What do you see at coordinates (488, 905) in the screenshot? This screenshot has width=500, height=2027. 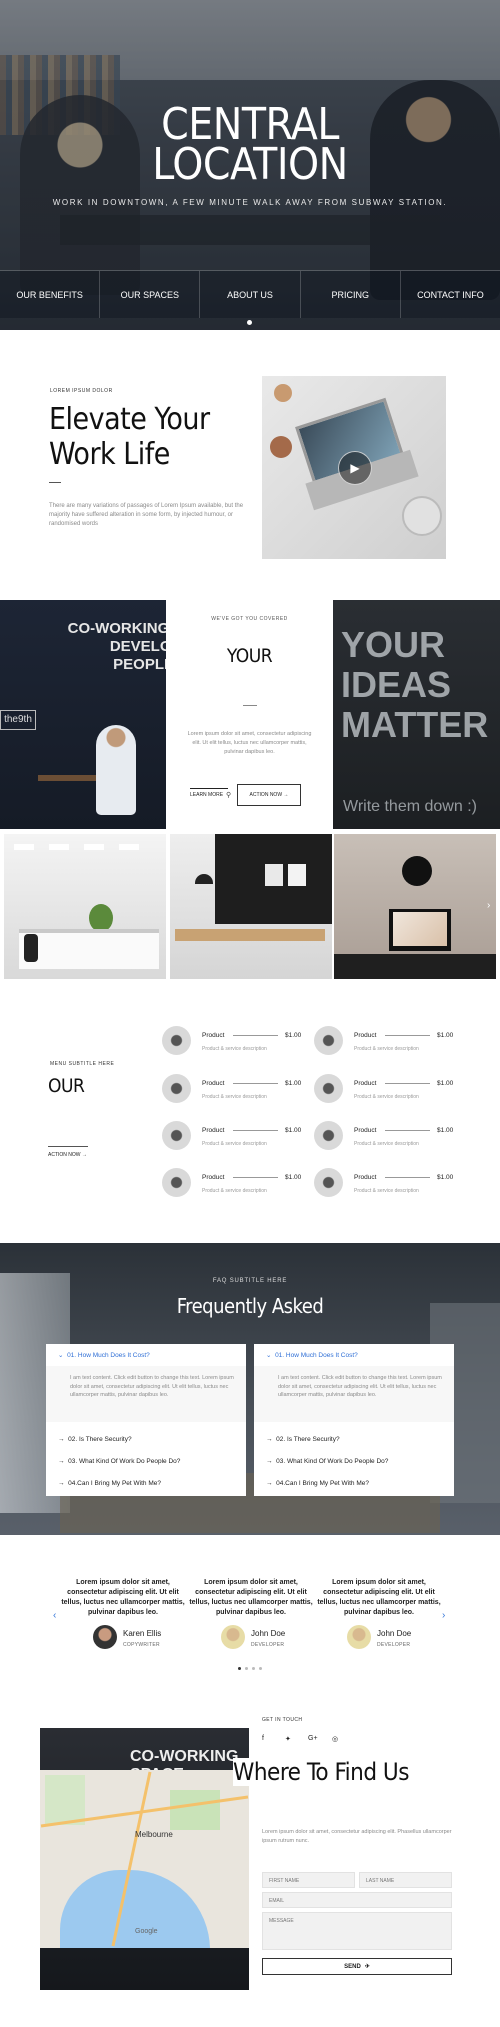 I see `gallery-next-icon: ›` at bounding box center [488, 905].